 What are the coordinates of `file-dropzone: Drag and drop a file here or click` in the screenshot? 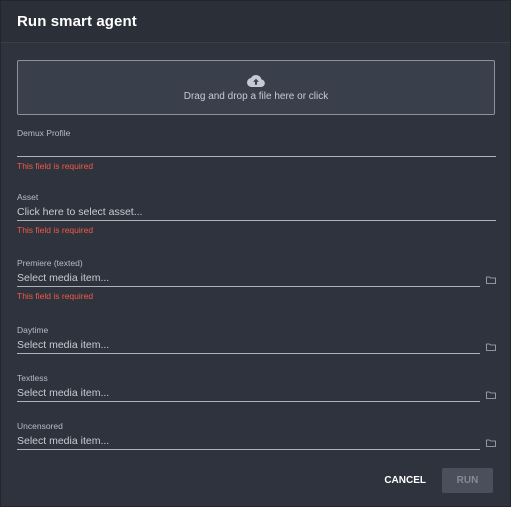 It's located at (256, 87).